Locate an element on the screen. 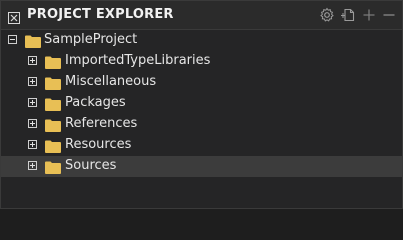 The height and width of the screenshot is (240, 403). tree-node-packages: Packages is located at coordinates (201, 103).